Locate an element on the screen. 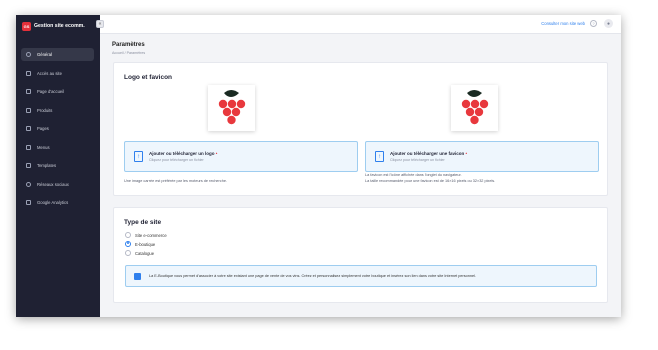  radio-site-ecommerce: Site e-commerce is located at coordinates (146, 235).